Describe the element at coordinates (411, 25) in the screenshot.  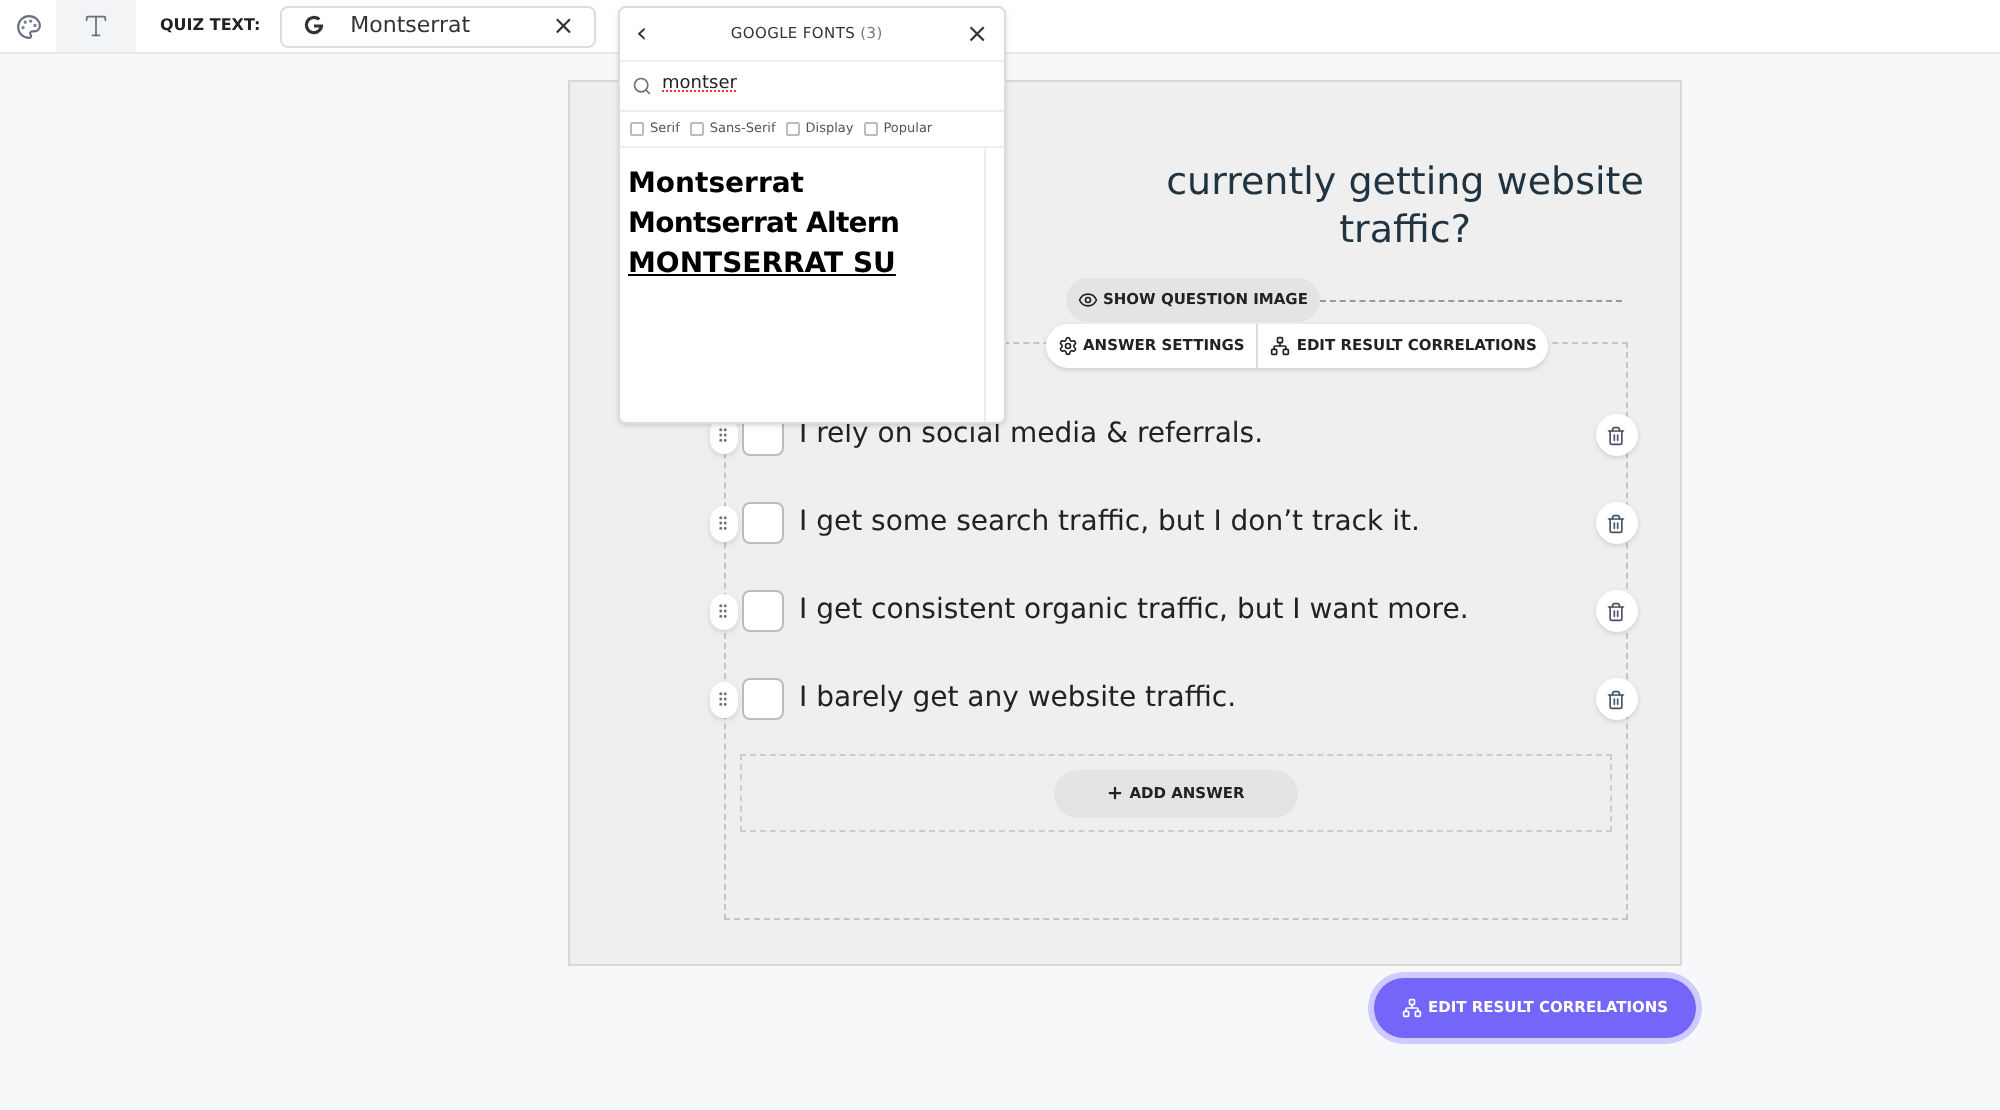
I see `font-select-value: Montserrat` at that location.